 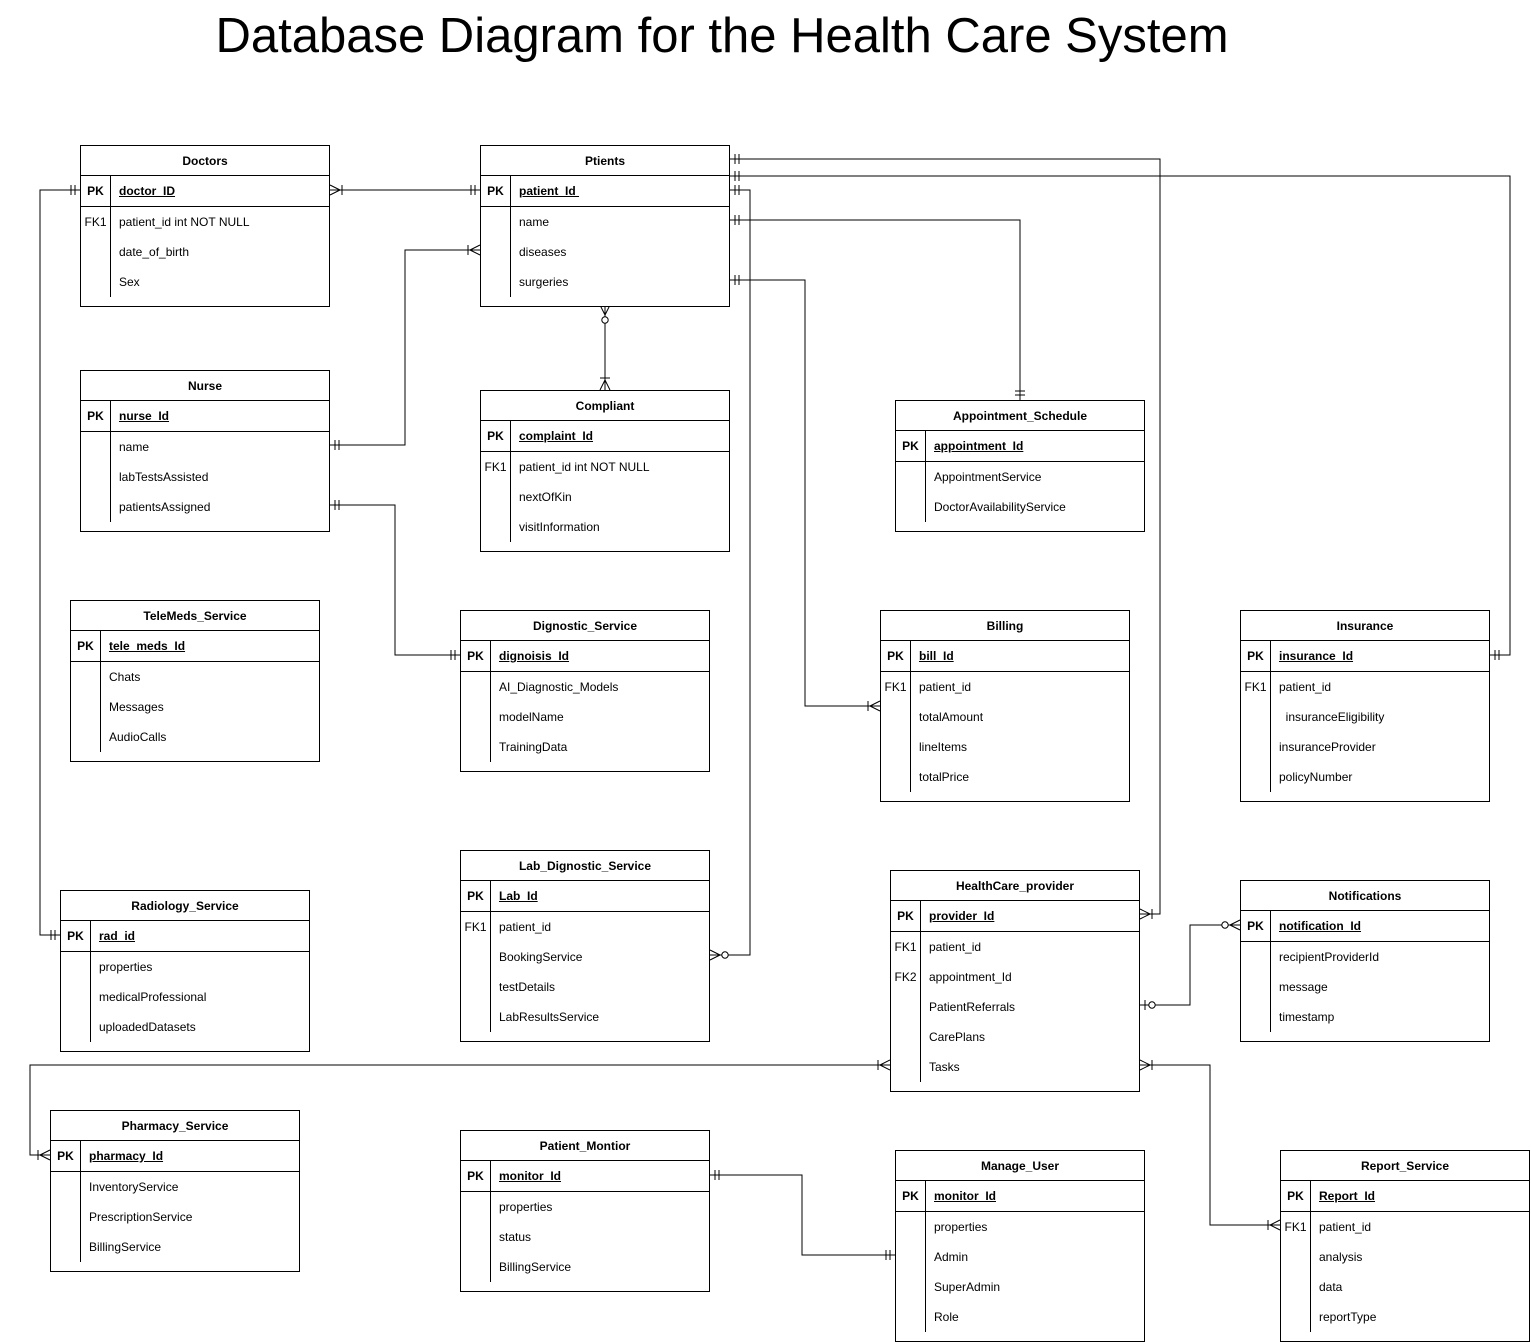 I want to click on field-name: AI_Diagnostic_Models, so click(x=559, y=687).